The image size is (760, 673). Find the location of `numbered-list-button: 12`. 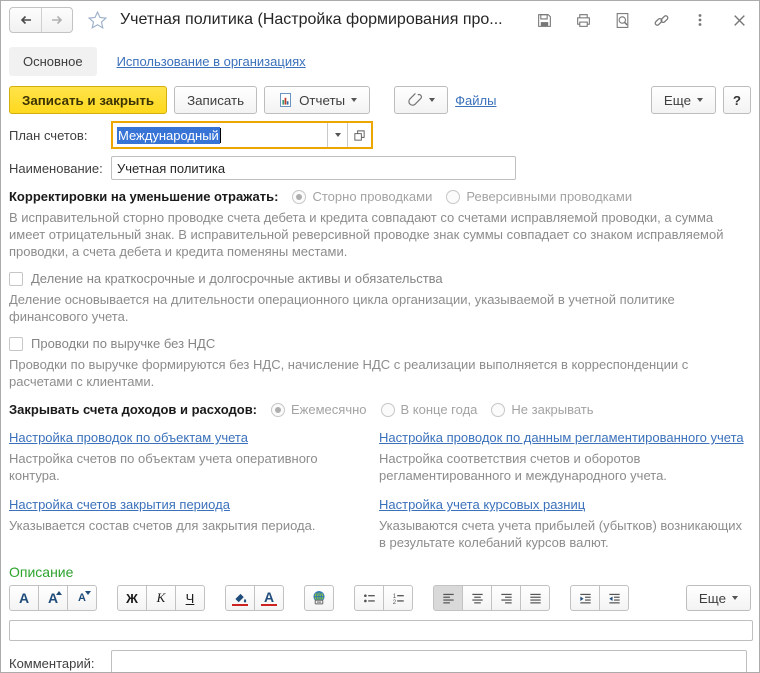

numbered-list-button: 12 is located at coordinates (398, 598).